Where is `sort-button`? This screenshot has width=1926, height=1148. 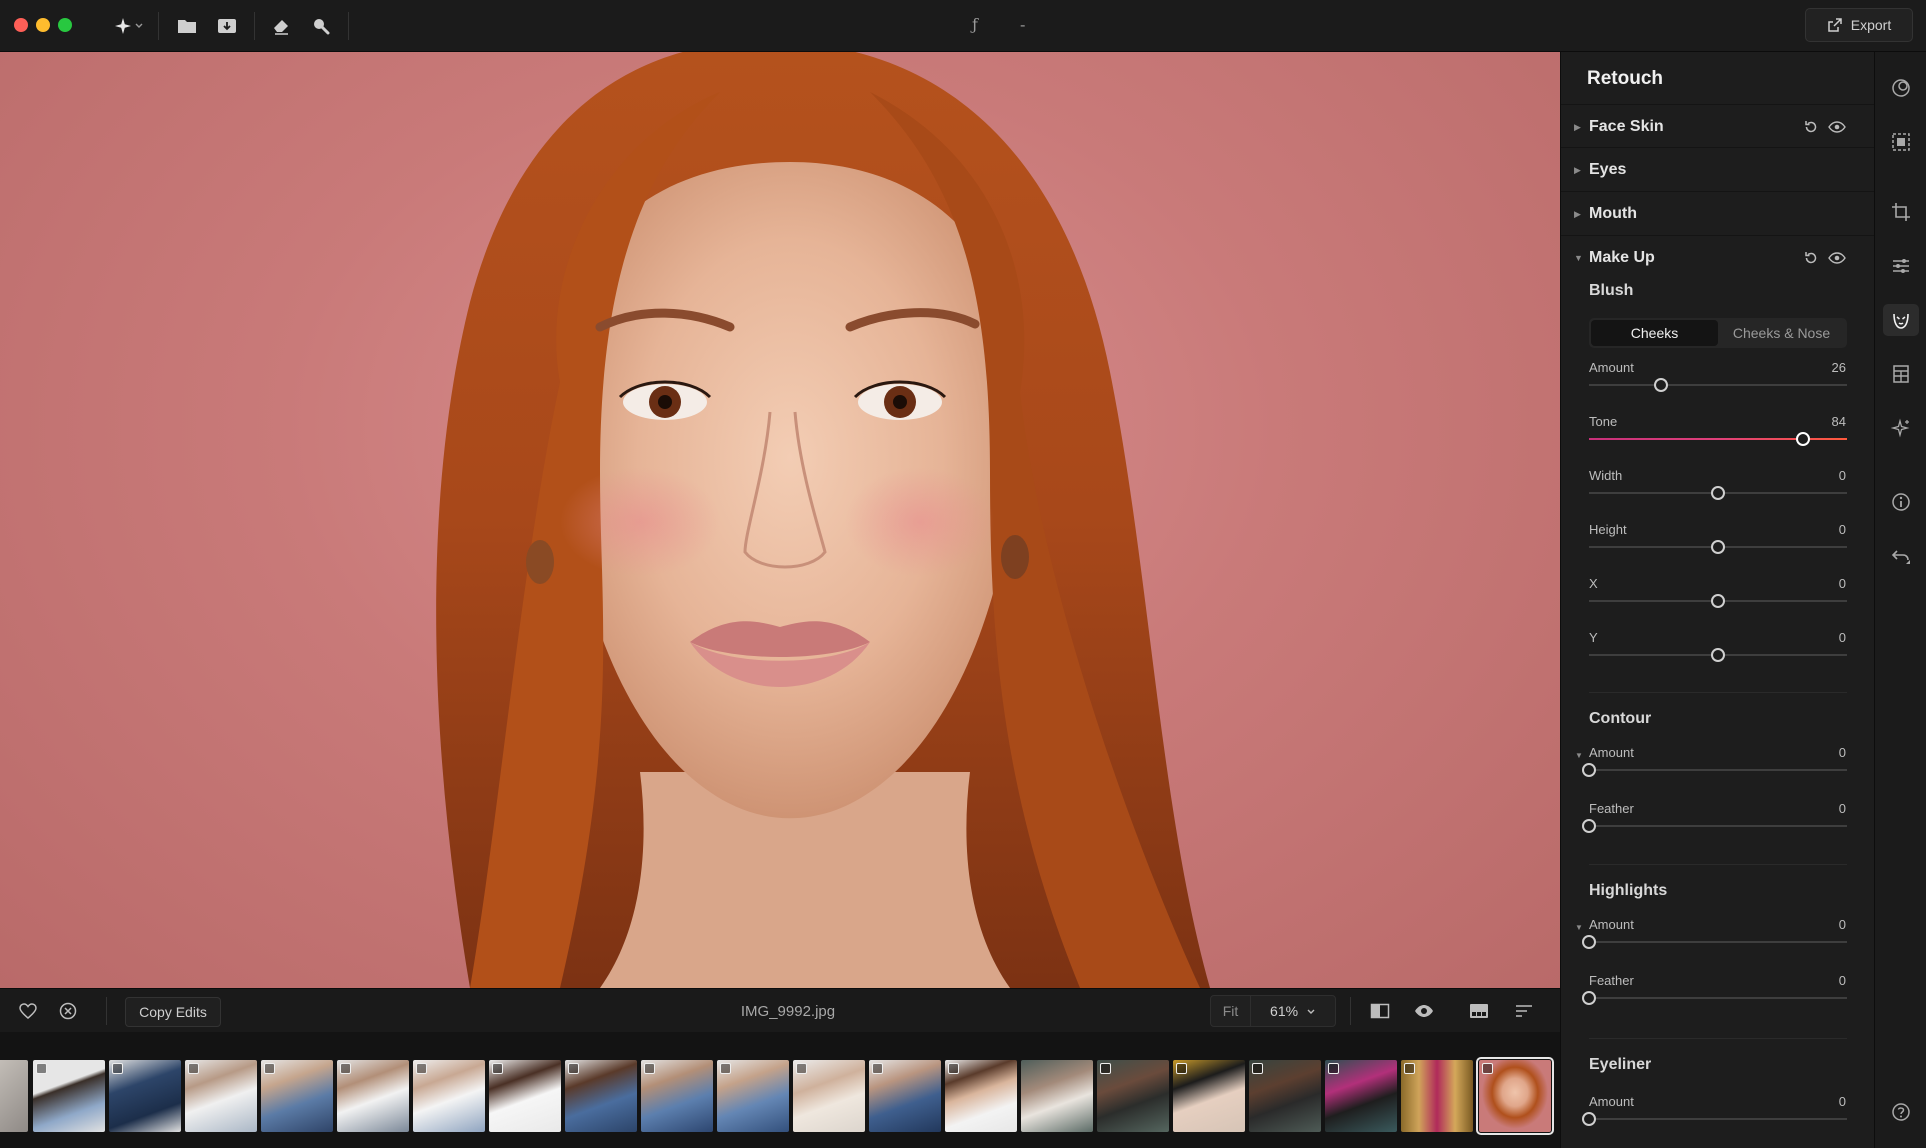
sort-button is located at coordinates (1524, 1011).